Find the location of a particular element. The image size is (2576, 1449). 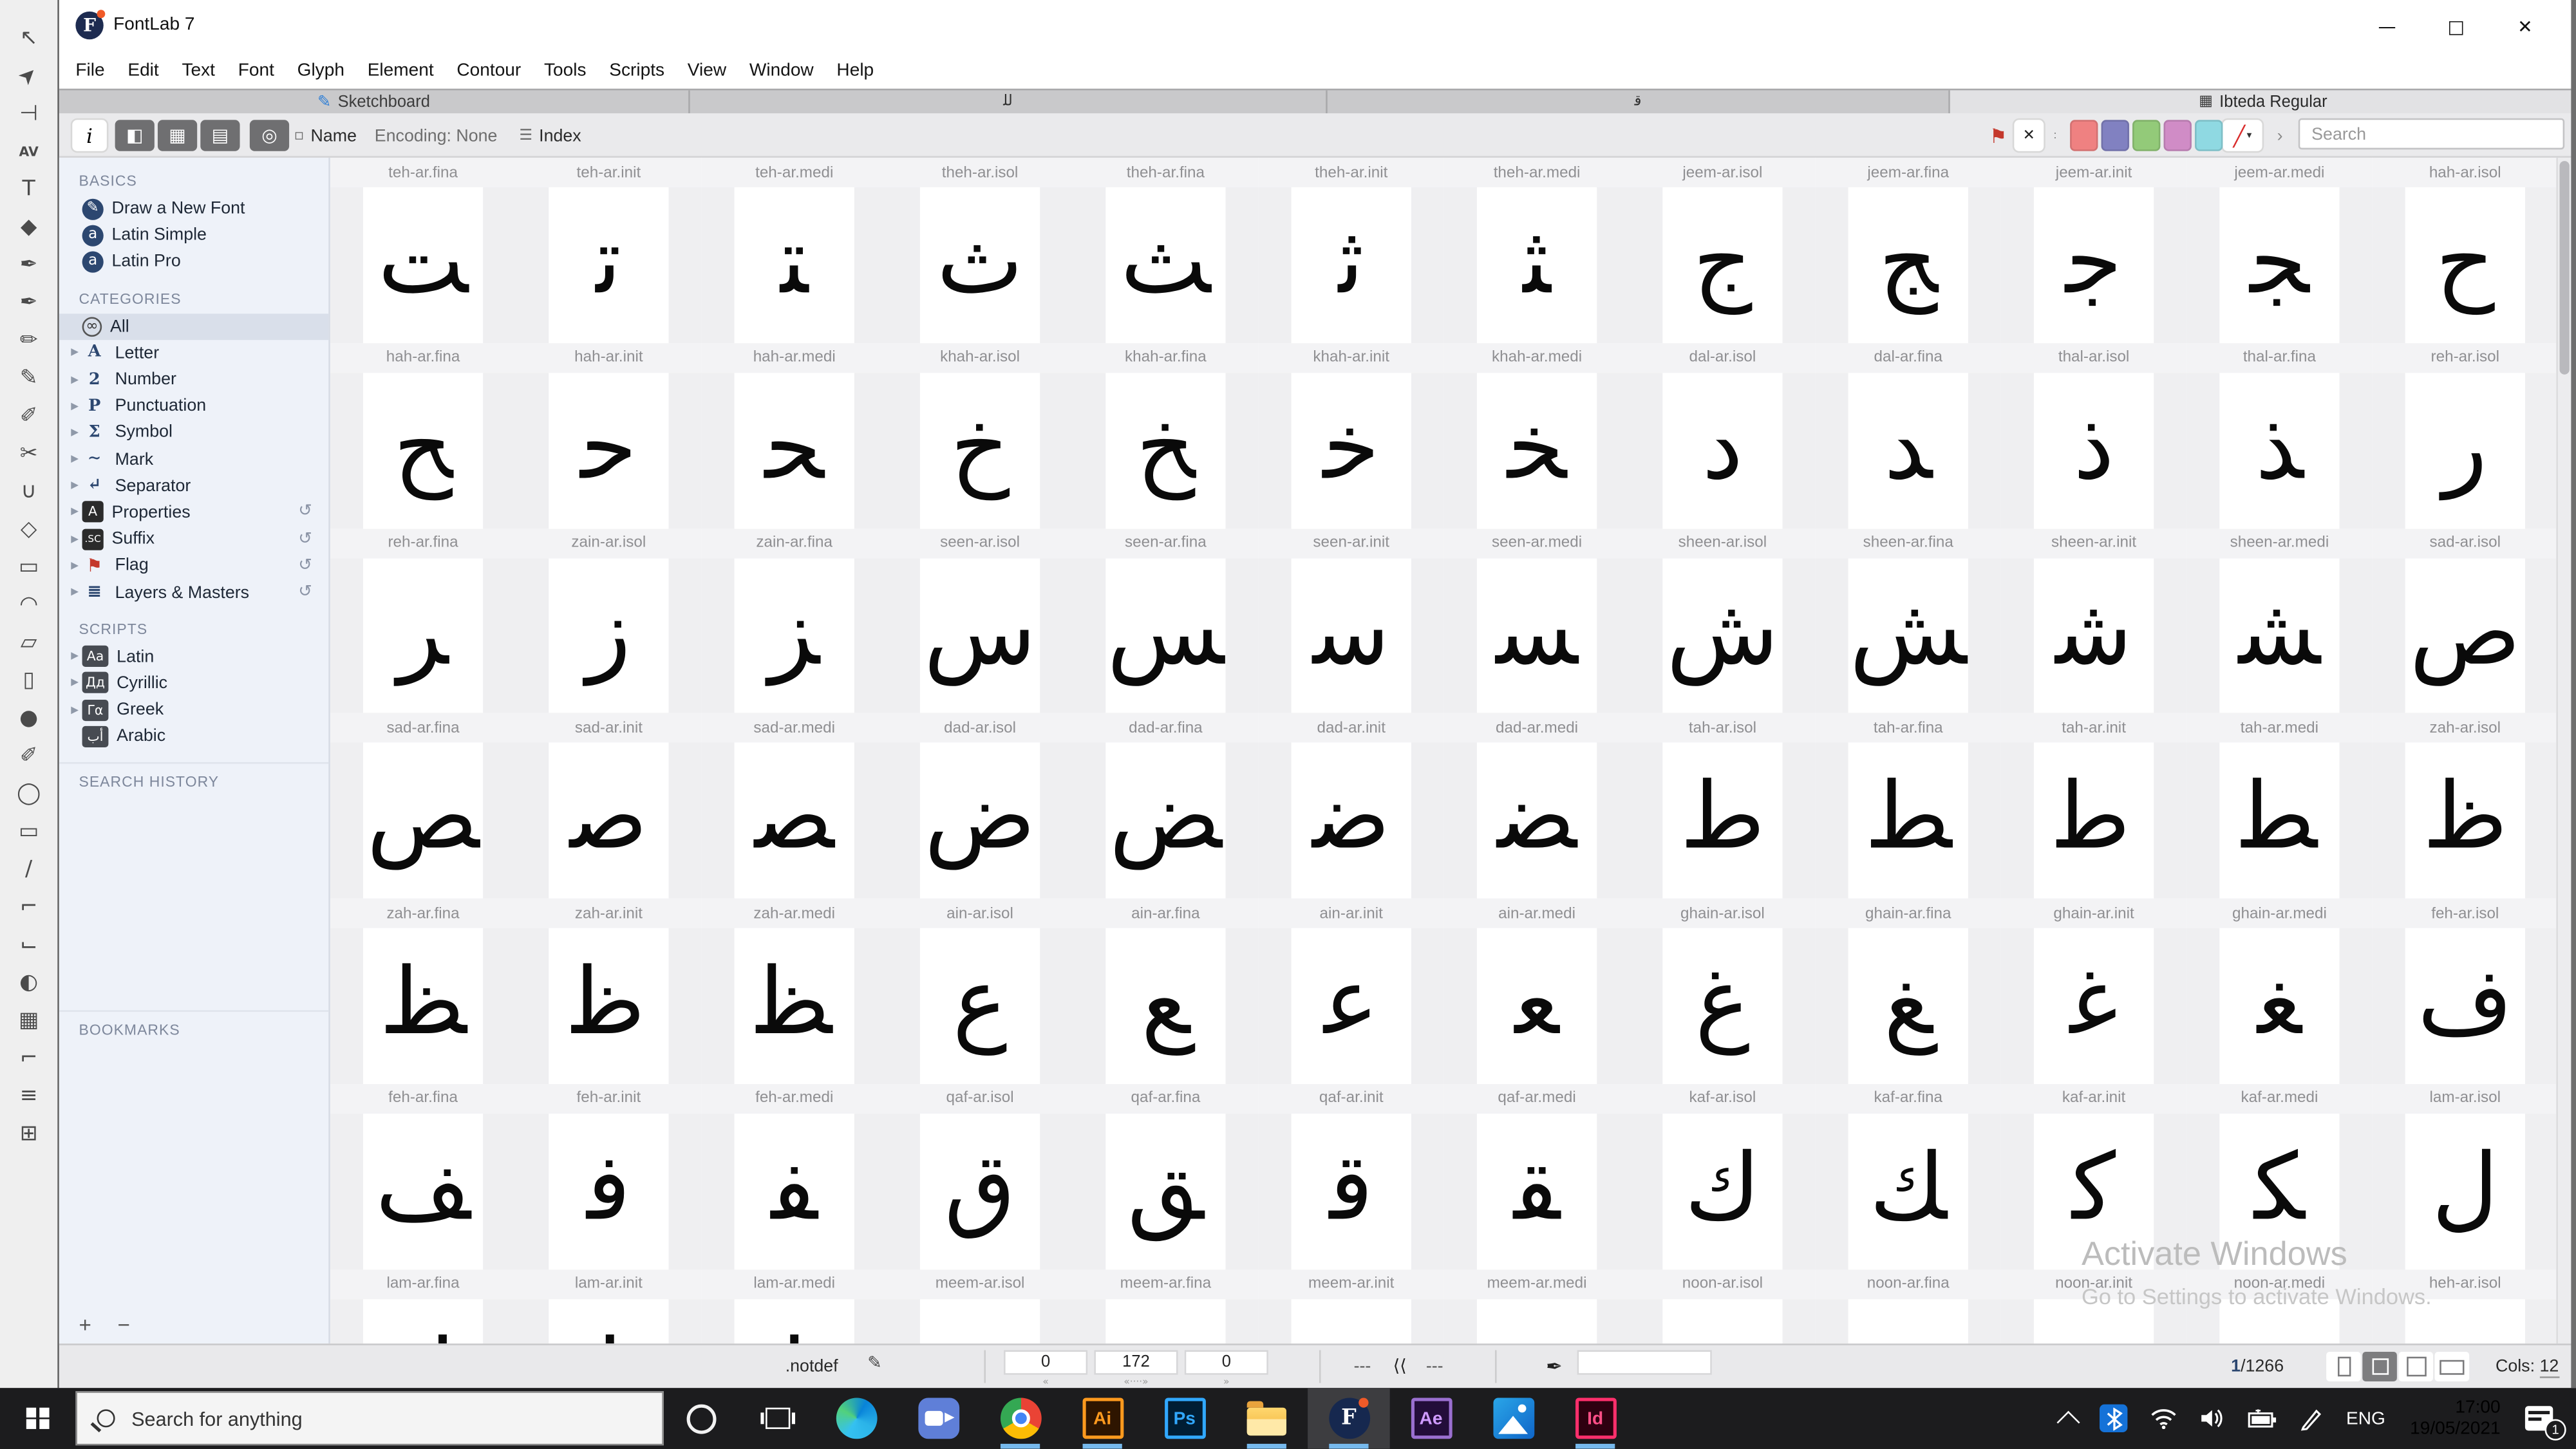

ruler-tool-icon: ▭ is located at coordinates (29, 567).